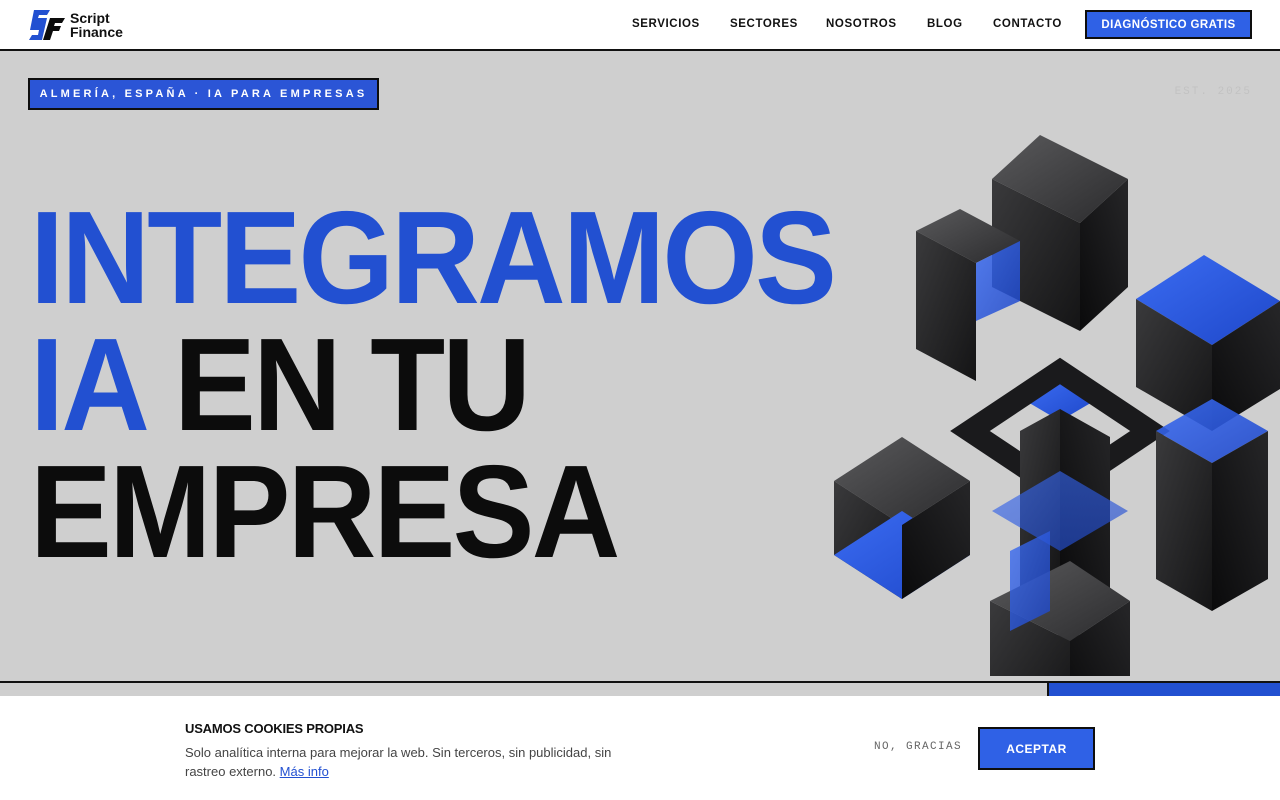 This screenshot has width=1280, height=800. I want to click on brand-logo: Script Finance, so click(75, 25).